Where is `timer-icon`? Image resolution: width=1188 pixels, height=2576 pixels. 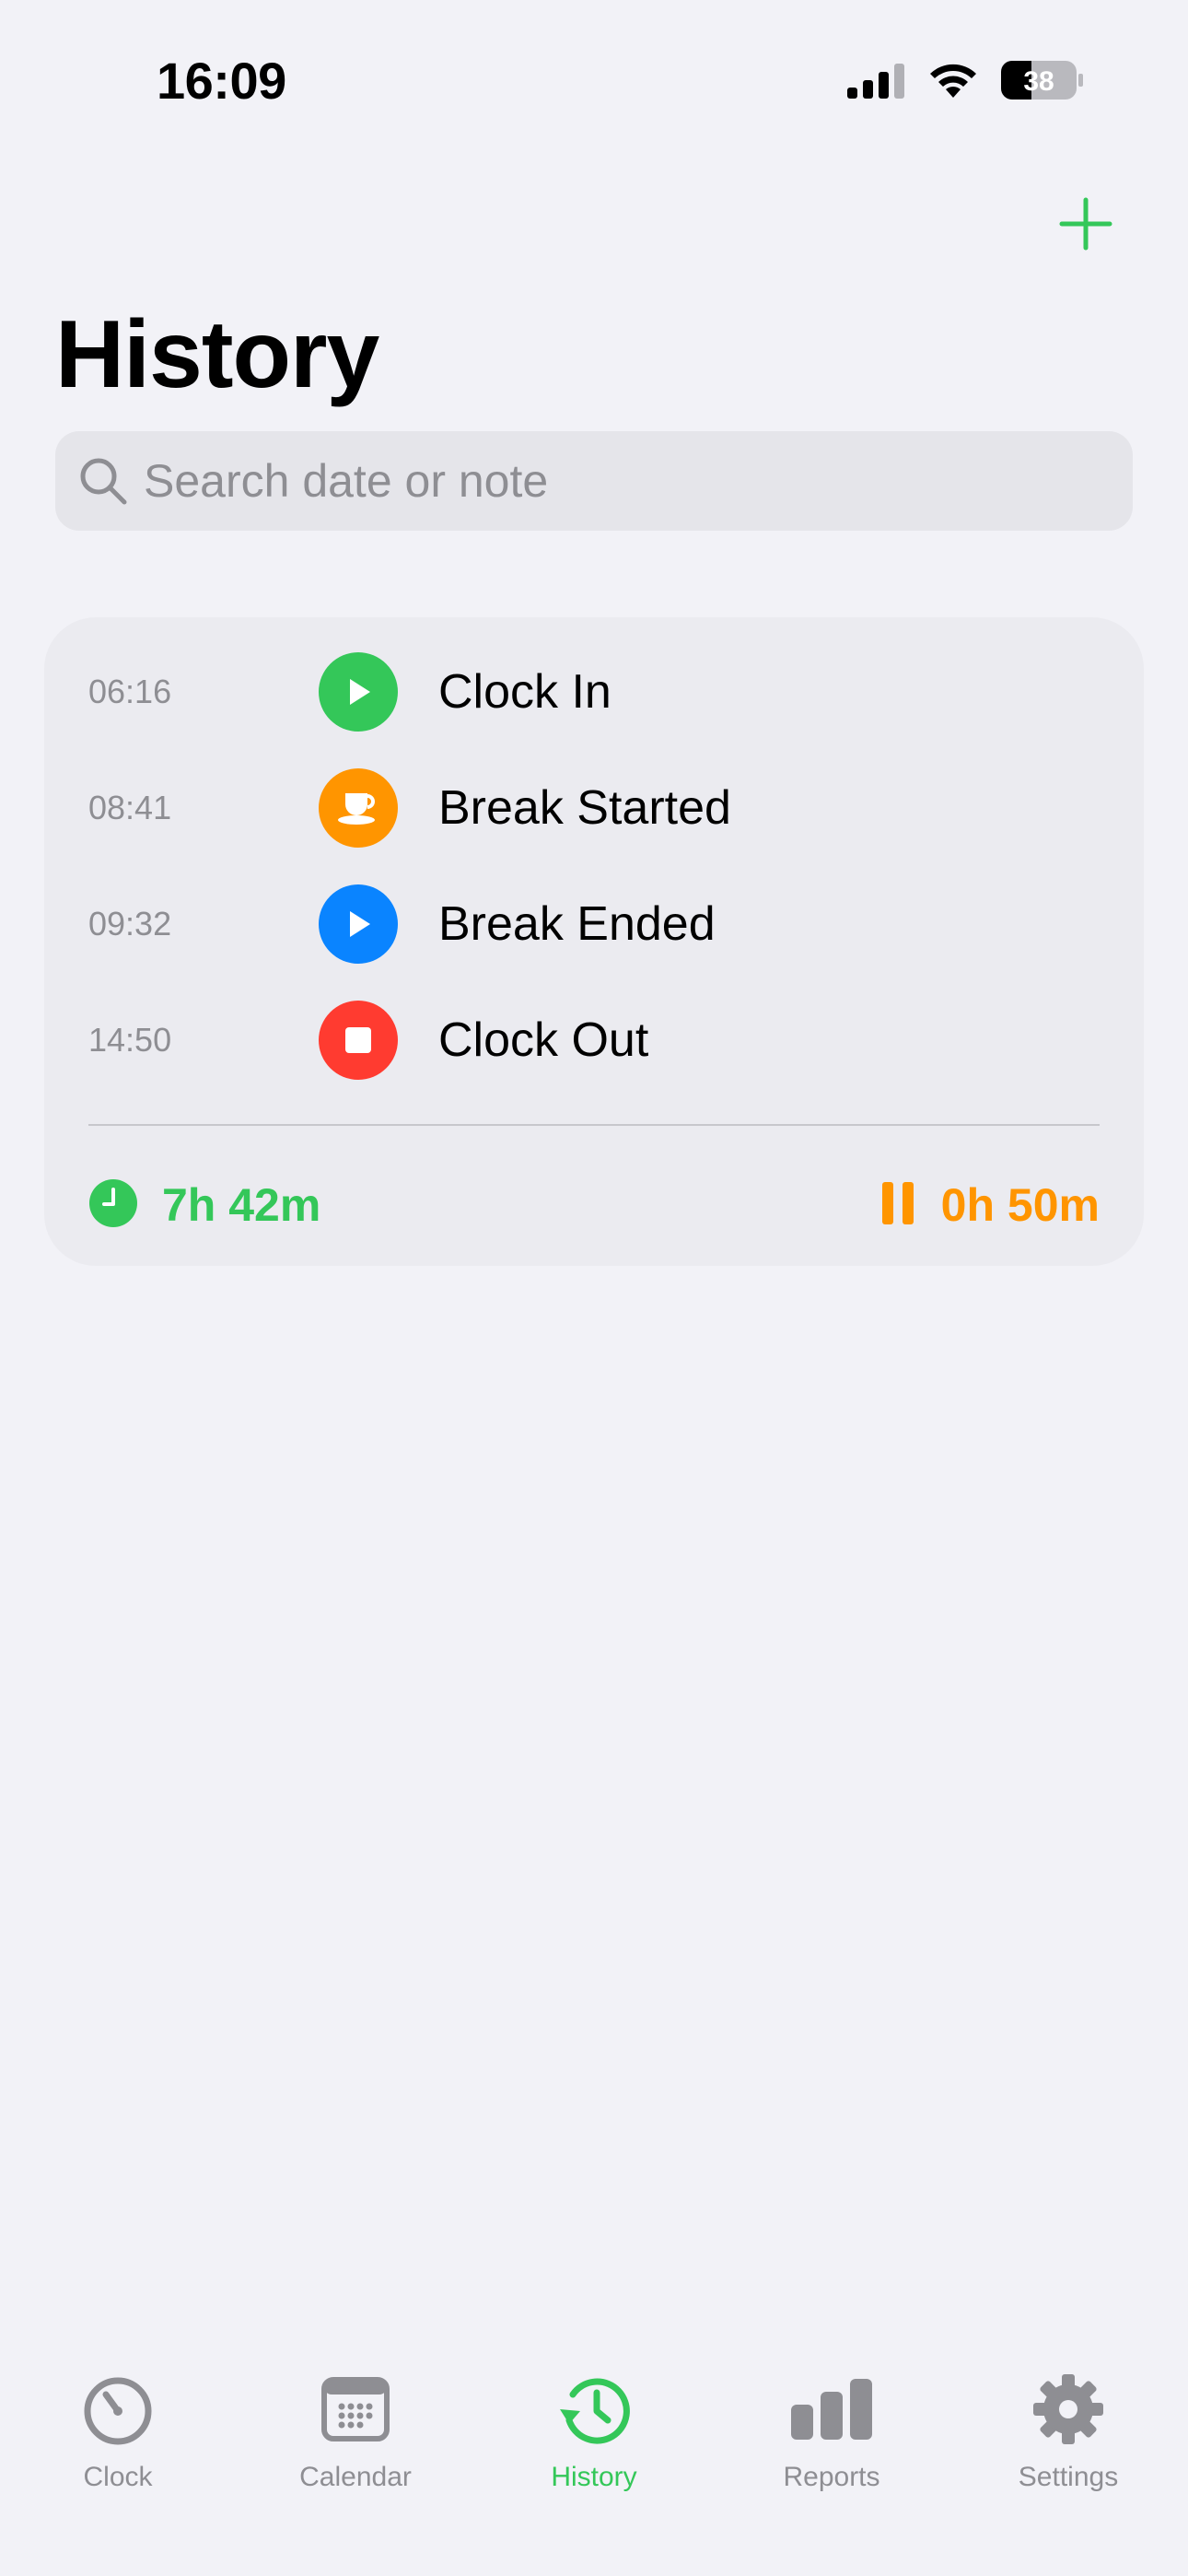
timer-icon is located at coordinates (117, 2409).